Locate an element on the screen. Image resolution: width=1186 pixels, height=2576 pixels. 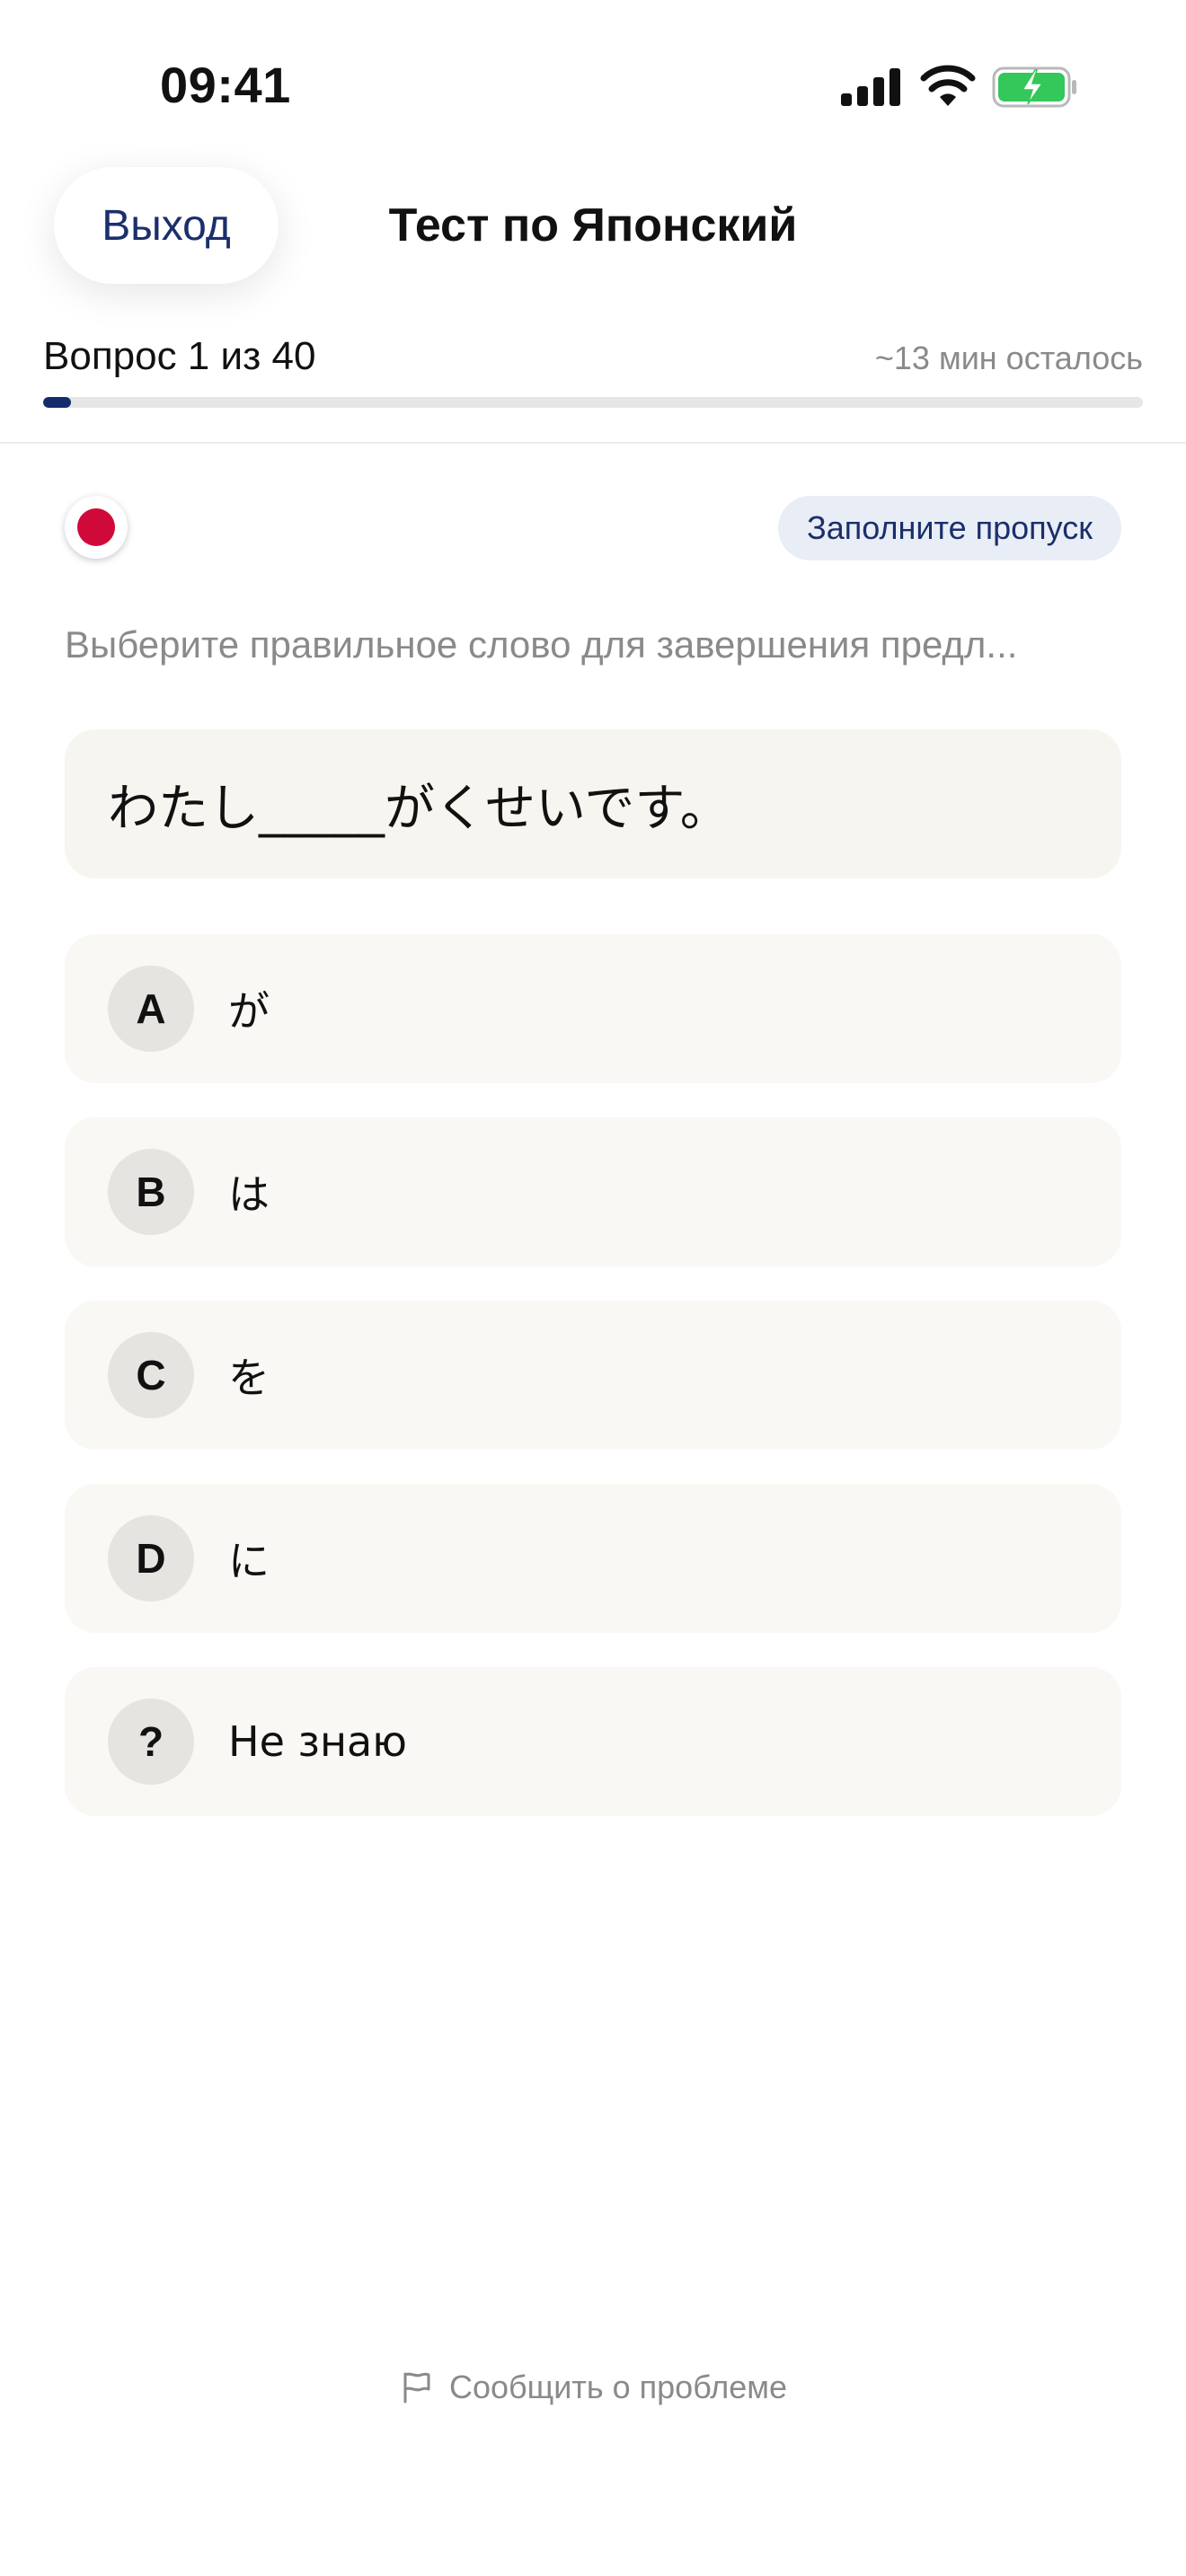
report-problem-link: Сообщить о проблеме is located at coordinates (593, 2387).